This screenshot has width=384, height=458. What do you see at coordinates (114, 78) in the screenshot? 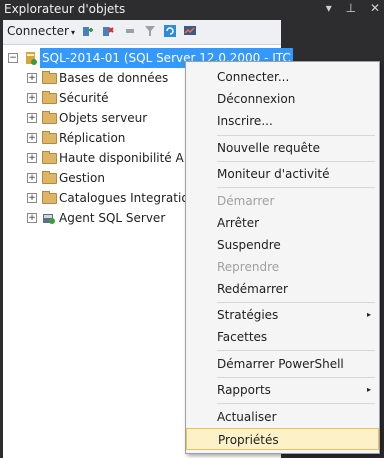
I see `tree-node-label: Bases de données` at bounding box center [114, 78].